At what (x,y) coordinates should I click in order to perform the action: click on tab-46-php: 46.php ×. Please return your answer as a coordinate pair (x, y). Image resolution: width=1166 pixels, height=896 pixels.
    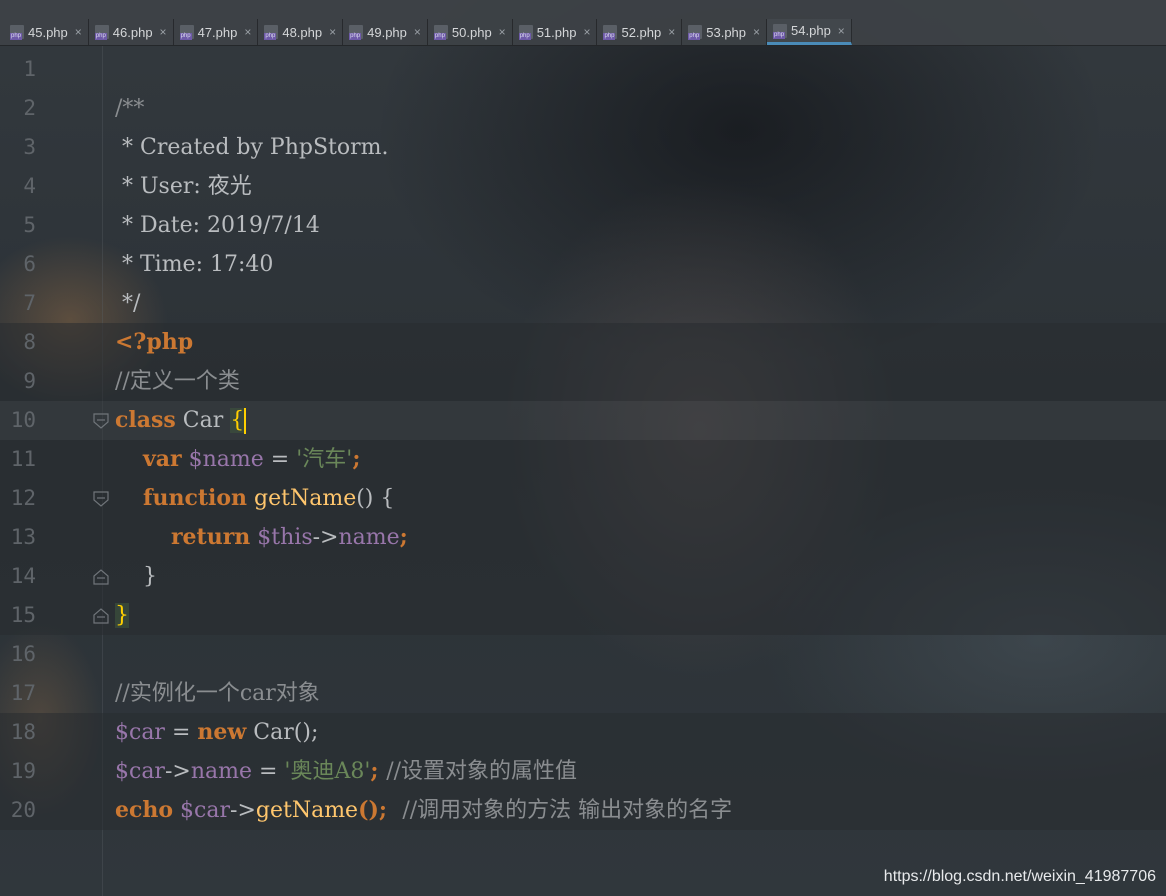
    Looking at the image, I should click on (131, 32).